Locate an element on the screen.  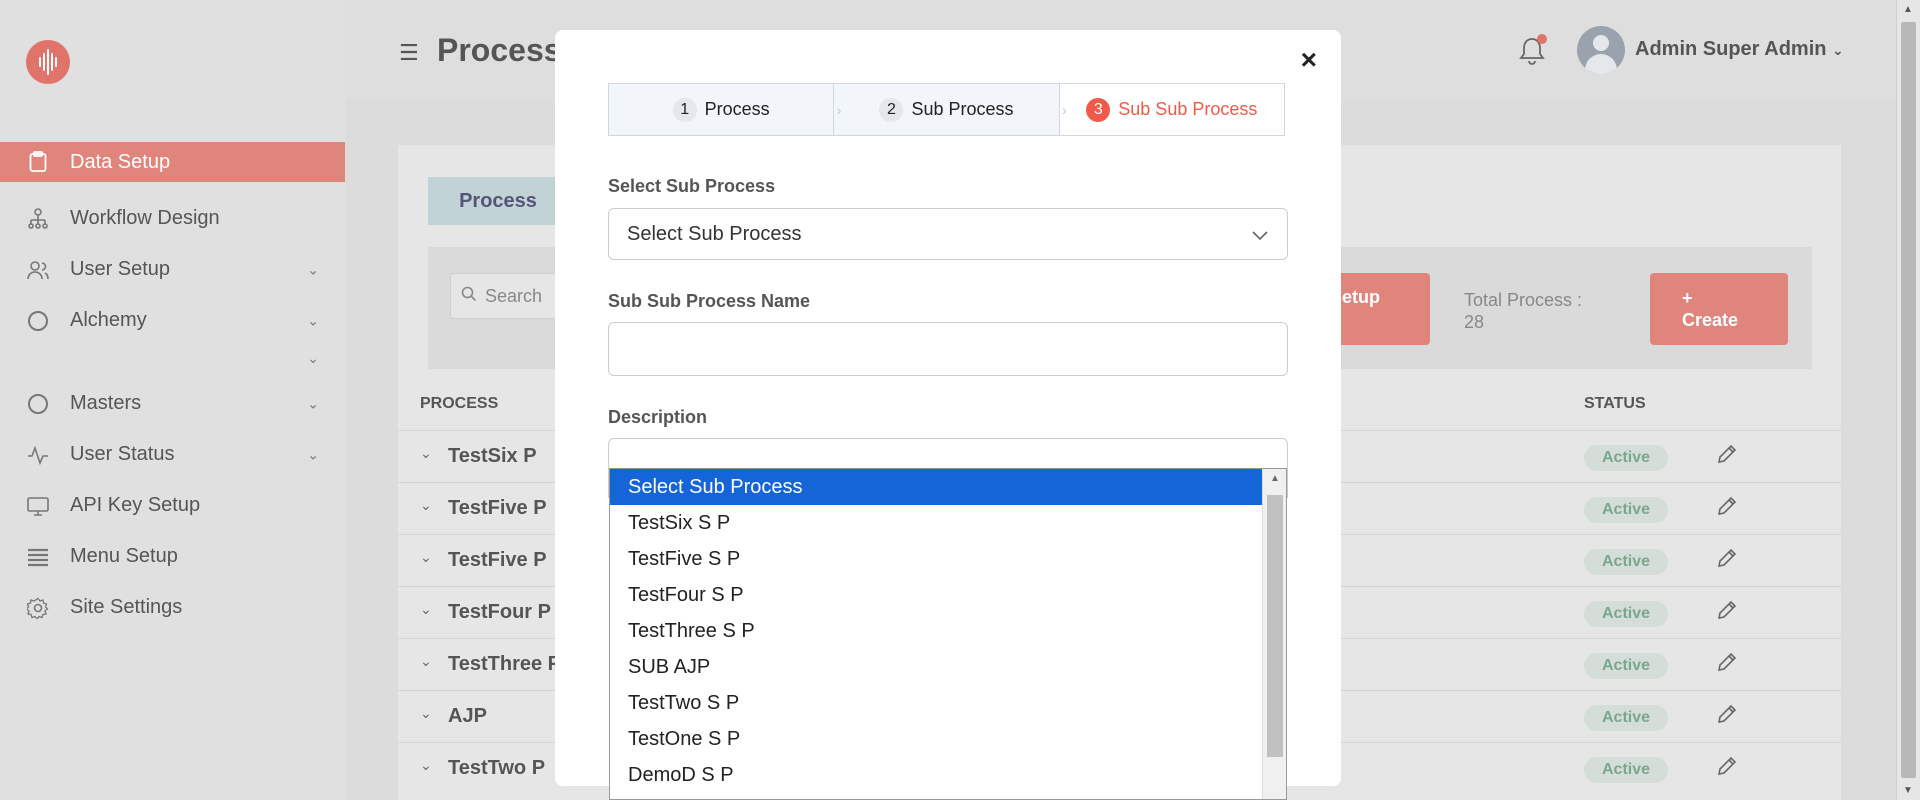
dropdown-option: DemoD S P is located at coordinates (936, 775).